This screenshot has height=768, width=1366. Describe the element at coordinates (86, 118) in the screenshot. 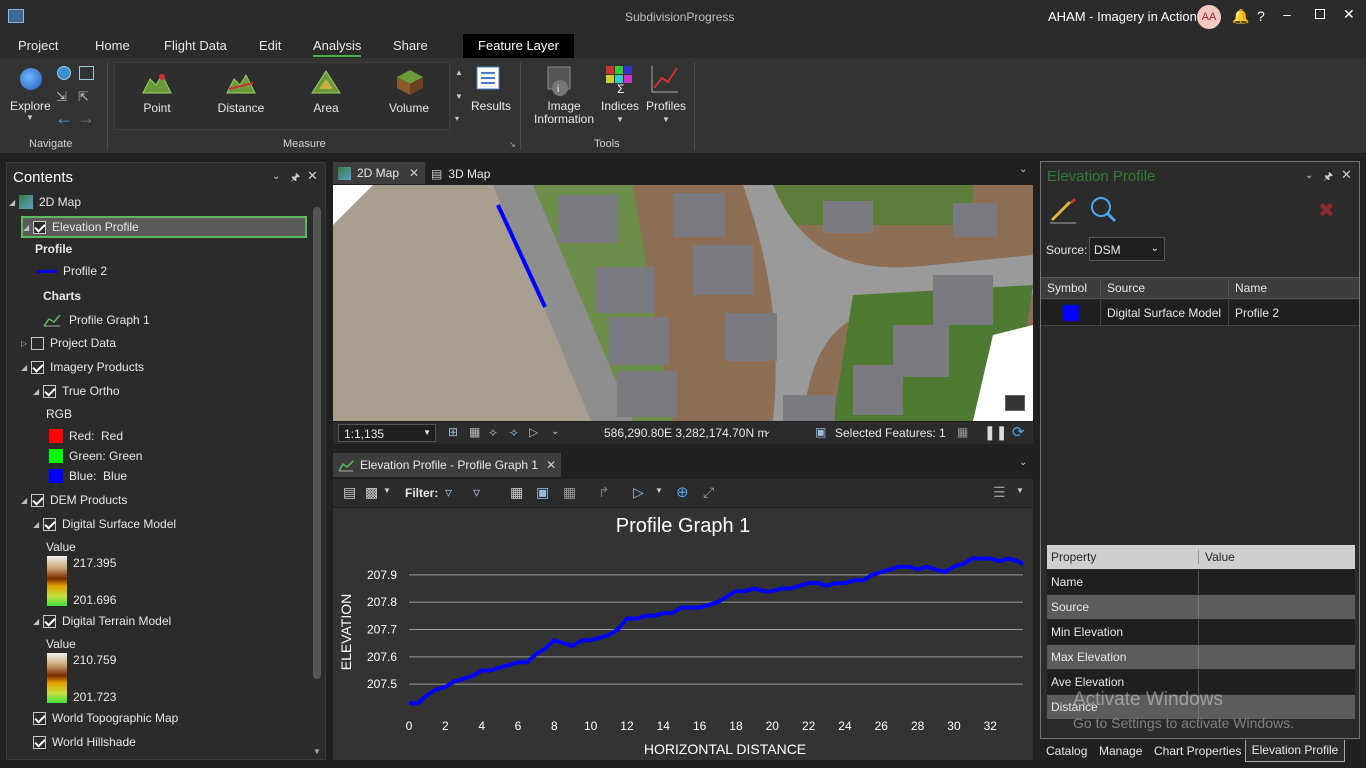

I see `forward-icon: →` at that location.